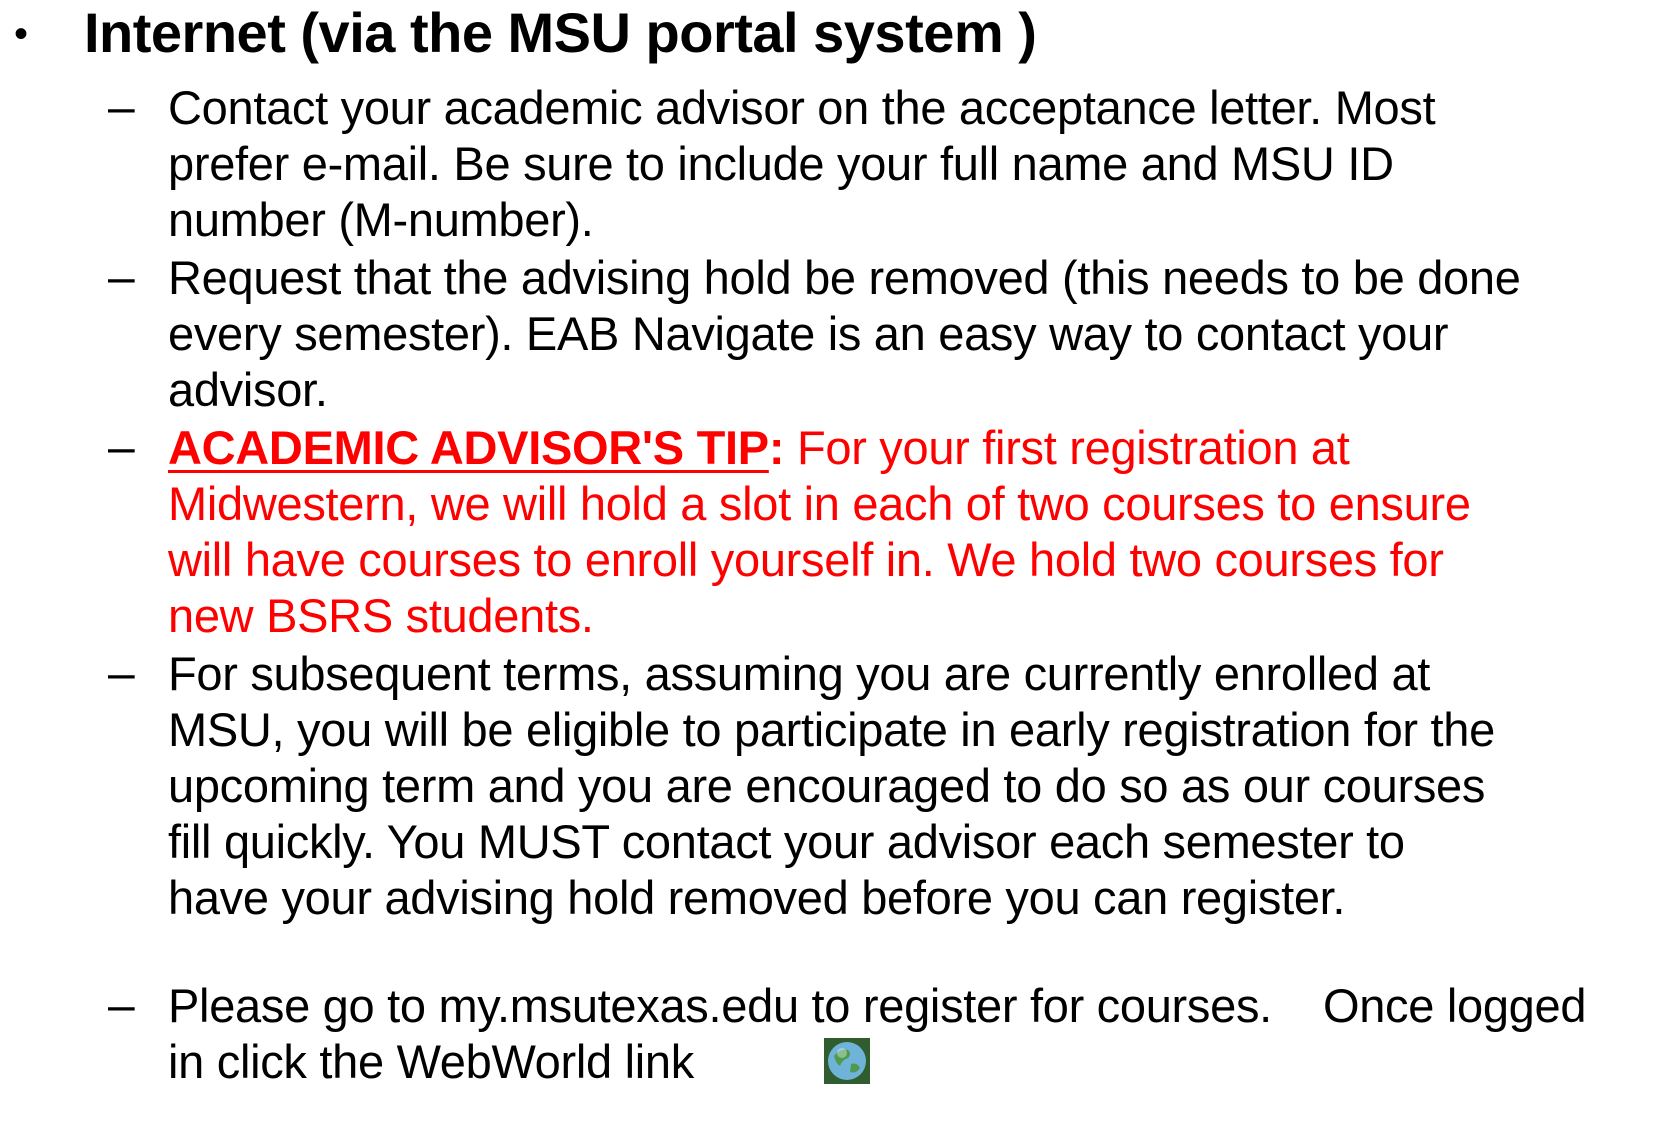 The image size is (1663, 1148). What do you see at coordinates (468, 447) in the screenshot?
I see `tip-label: ACADEMIC ADVISOR'S TIP` at bounding box center [468, 447].